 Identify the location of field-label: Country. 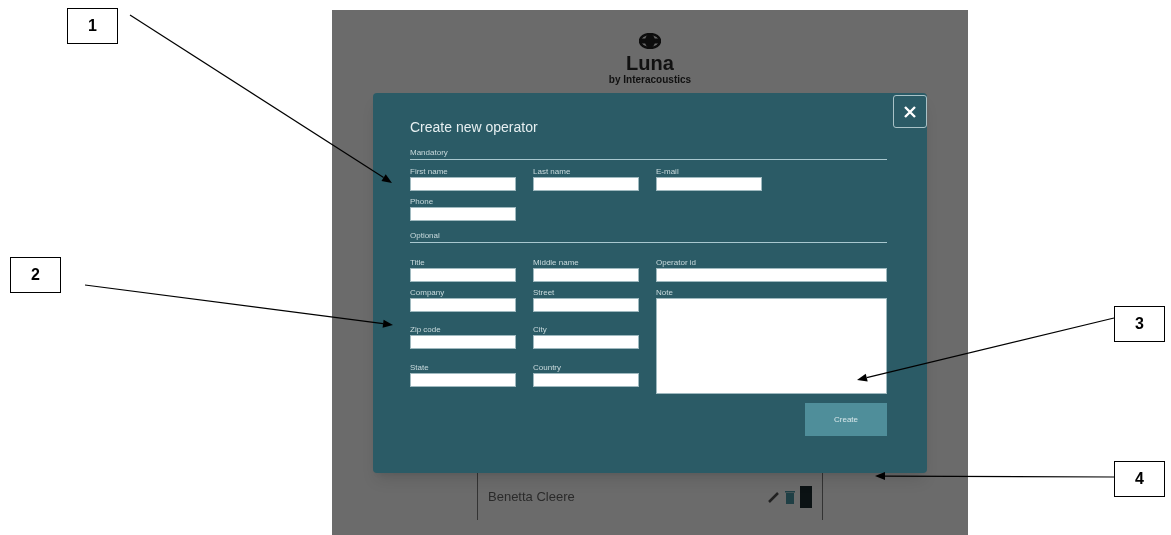
(547, 367).